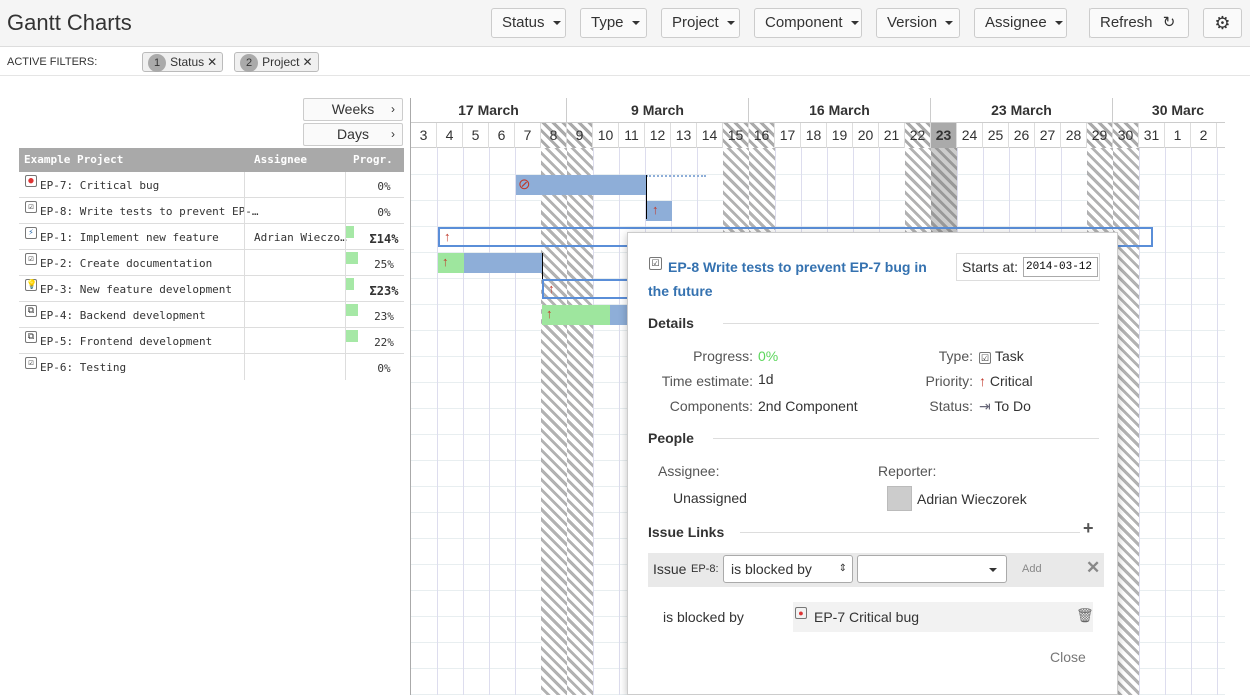 This screenshot has height=695, width=1250. What do you see at coordinates (951, 406) in the screenshot?
I see `status-label: Status:` at bounding box center [951, 406].